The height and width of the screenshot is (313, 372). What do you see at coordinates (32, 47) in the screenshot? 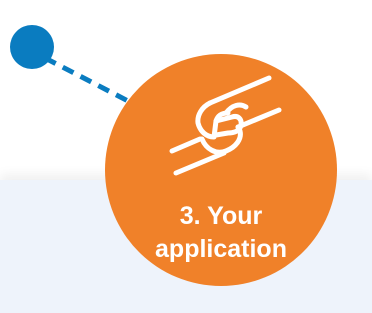
I see `connector-dot` at bounding box center [32, 47].